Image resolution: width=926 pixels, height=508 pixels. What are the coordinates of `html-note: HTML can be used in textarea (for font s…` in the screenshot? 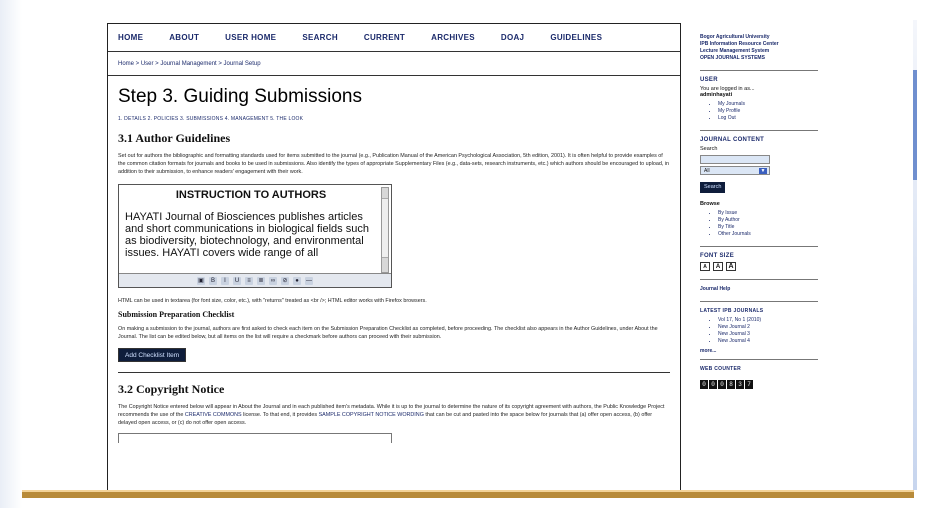 It's located at (272, 301).